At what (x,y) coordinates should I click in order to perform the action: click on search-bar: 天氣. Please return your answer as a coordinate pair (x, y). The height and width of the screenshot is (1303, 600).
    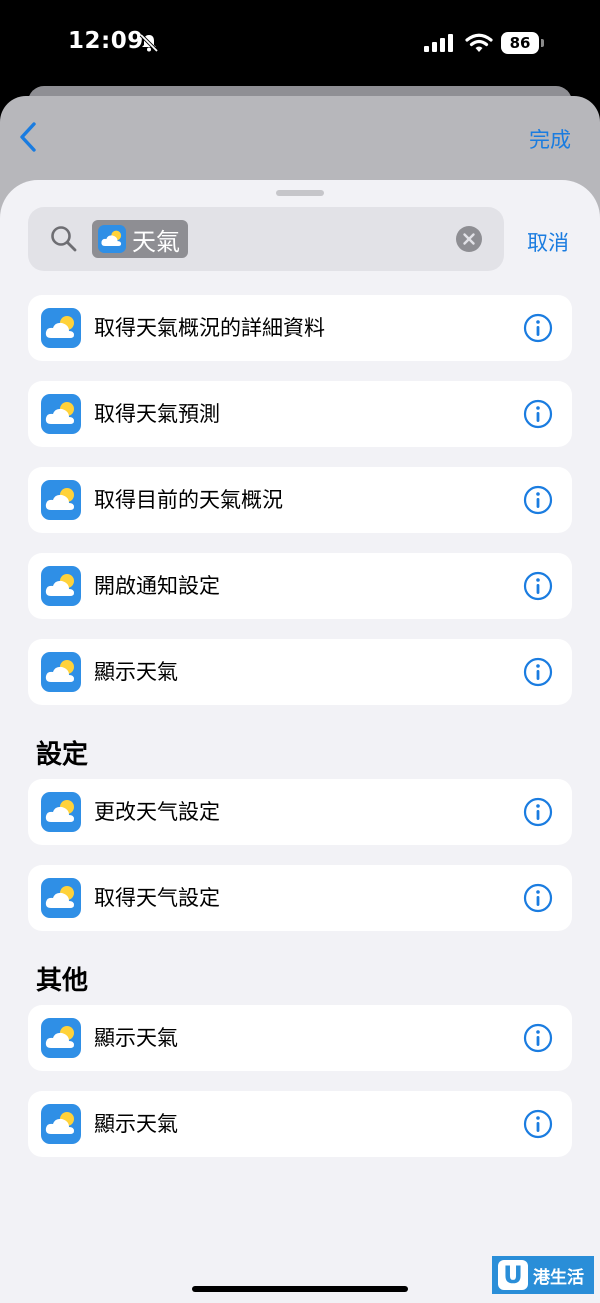
    Looking at the image, I should click on (266, 239).